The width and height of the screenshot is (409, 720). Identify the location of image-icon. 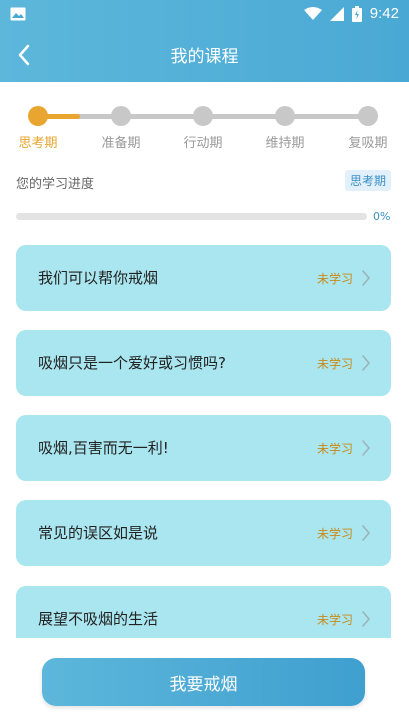
(18, 14).